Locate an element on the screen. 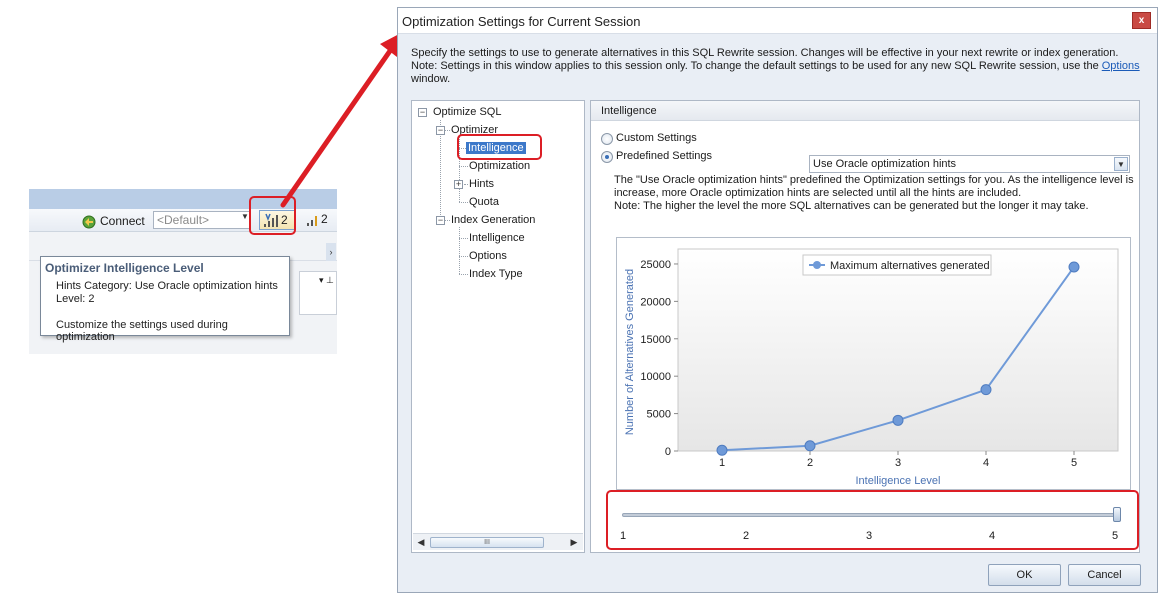 The image size is (1160, 595). y-tick-label: 15000 is located at coordinates (655, 340).